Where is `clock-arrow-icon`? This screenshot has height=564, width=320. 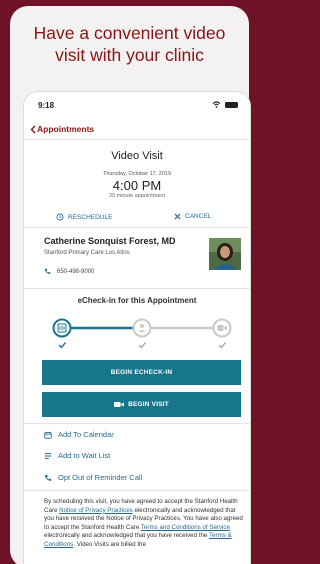 clock-arrow-icon is located at coordinates (60, 217).